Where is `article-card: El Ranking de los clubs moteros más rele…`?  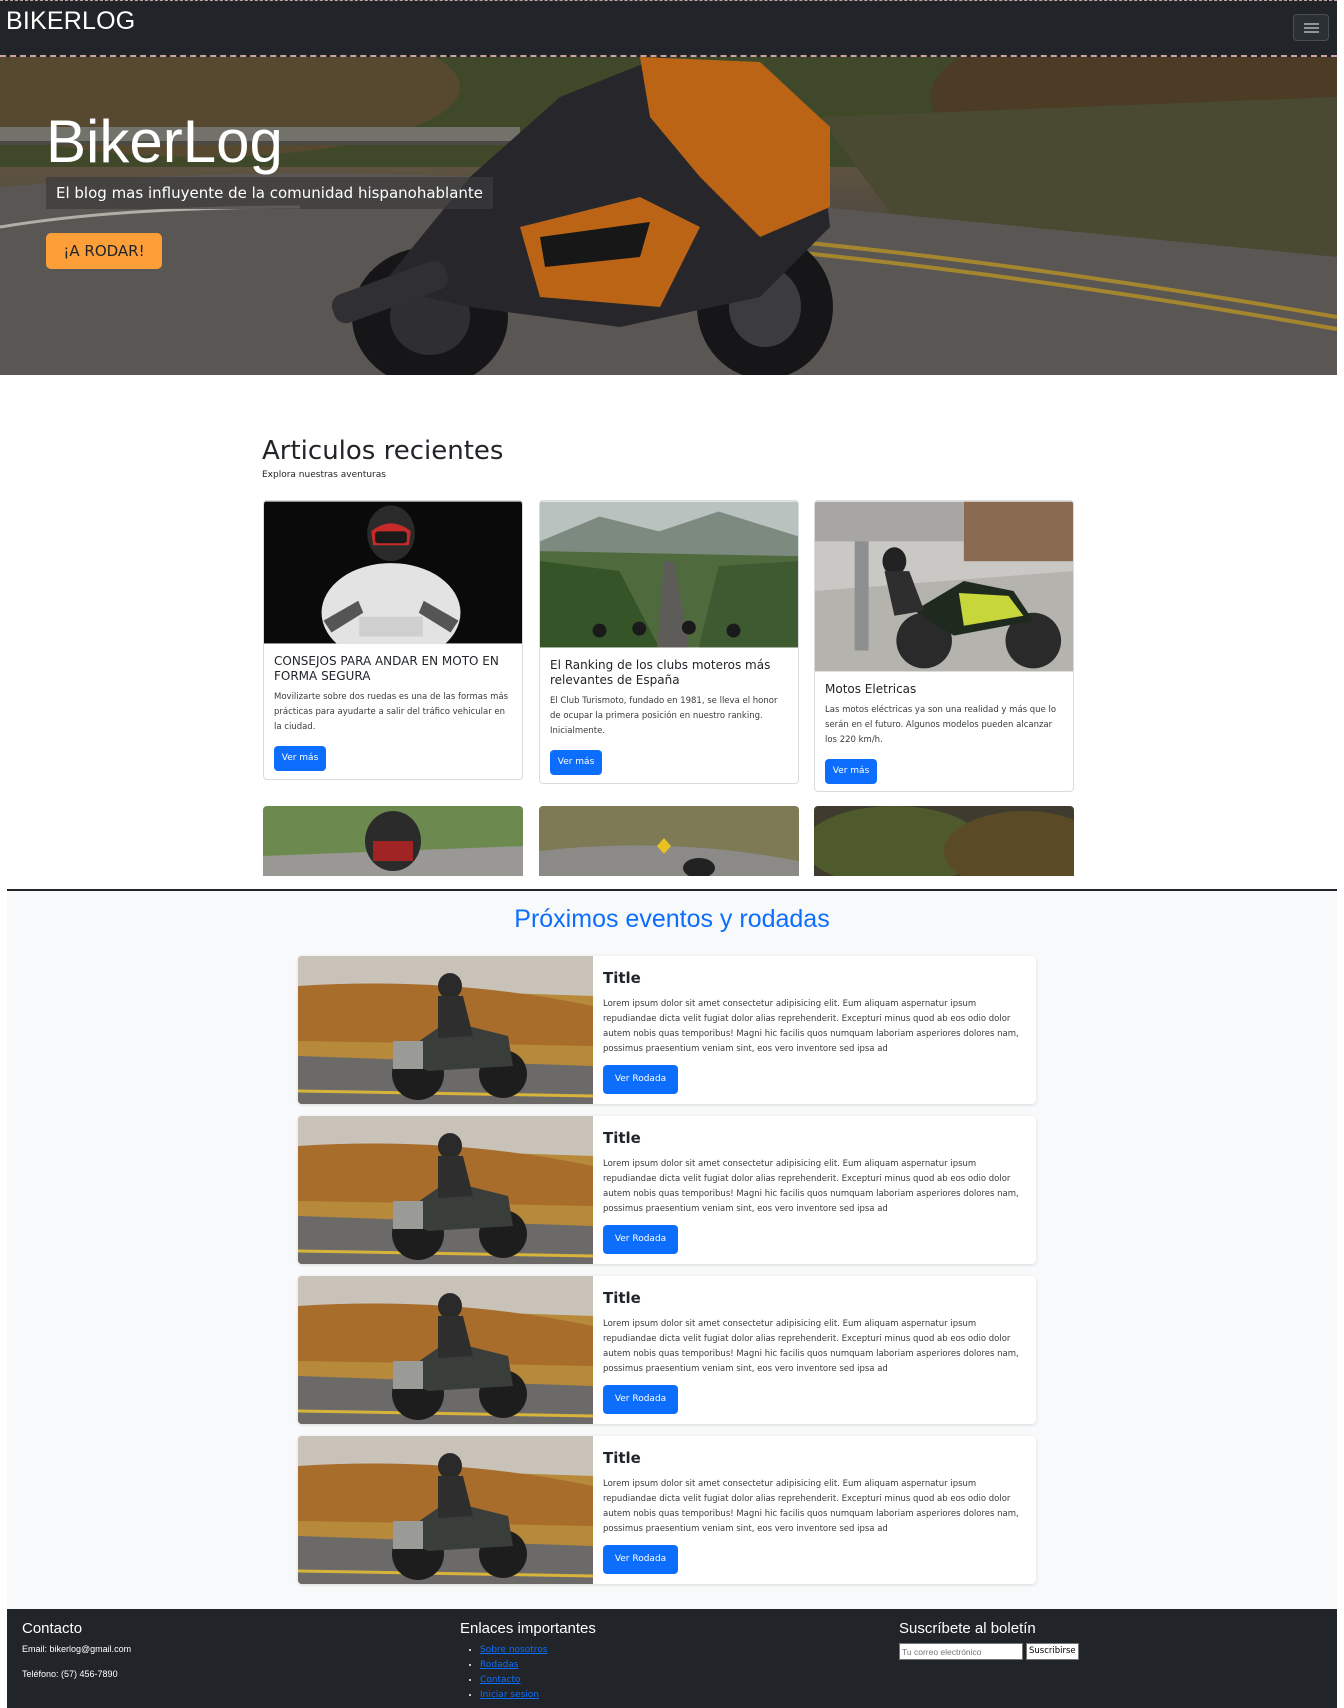 article-card: El Ranking de los clubs moteros más rele… is located at coordinates (669, 642).